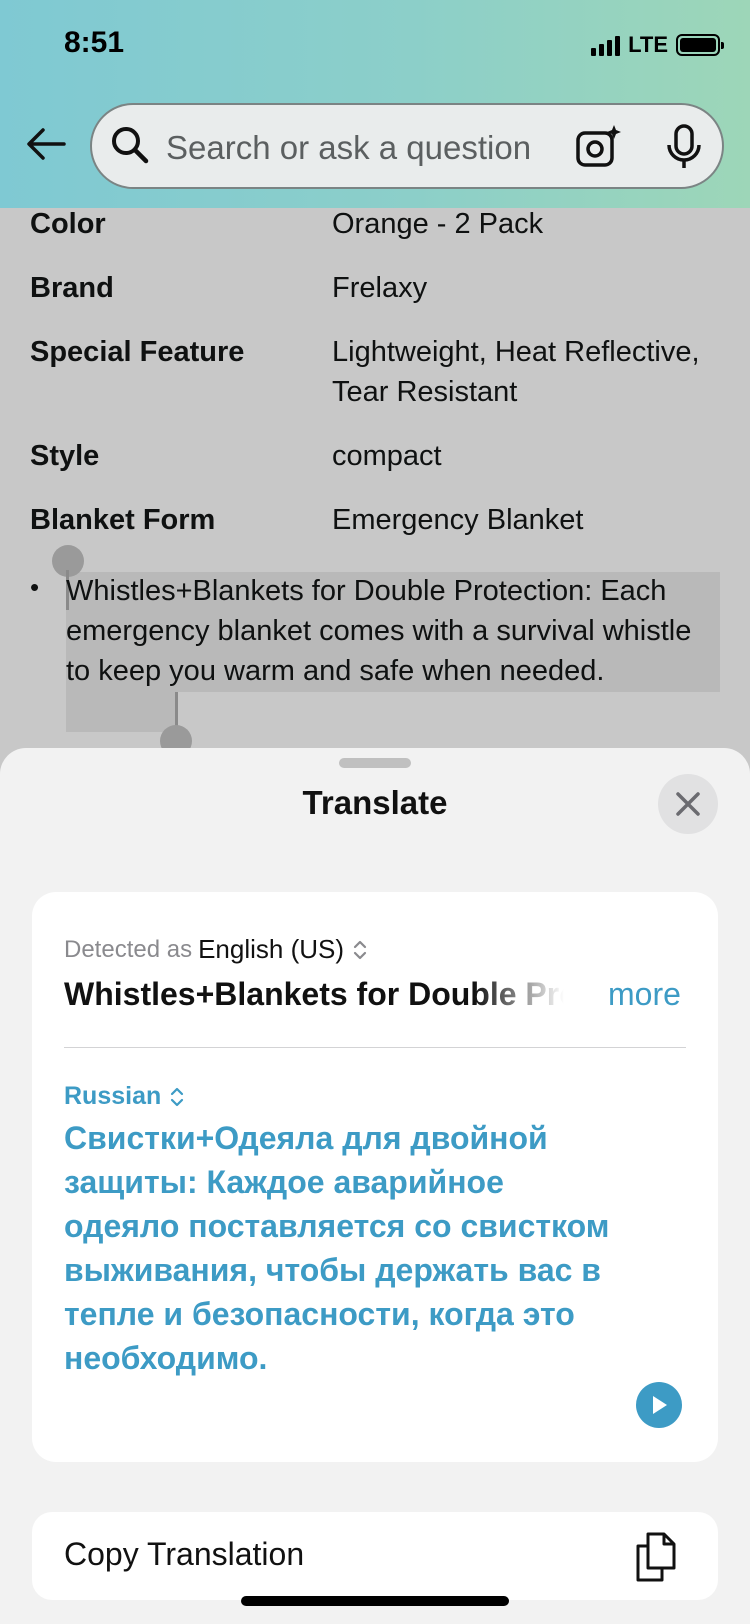 The height and width of the screenshot is (1624, 750). I want to click on target-language: Russian, so click(112, 1096).